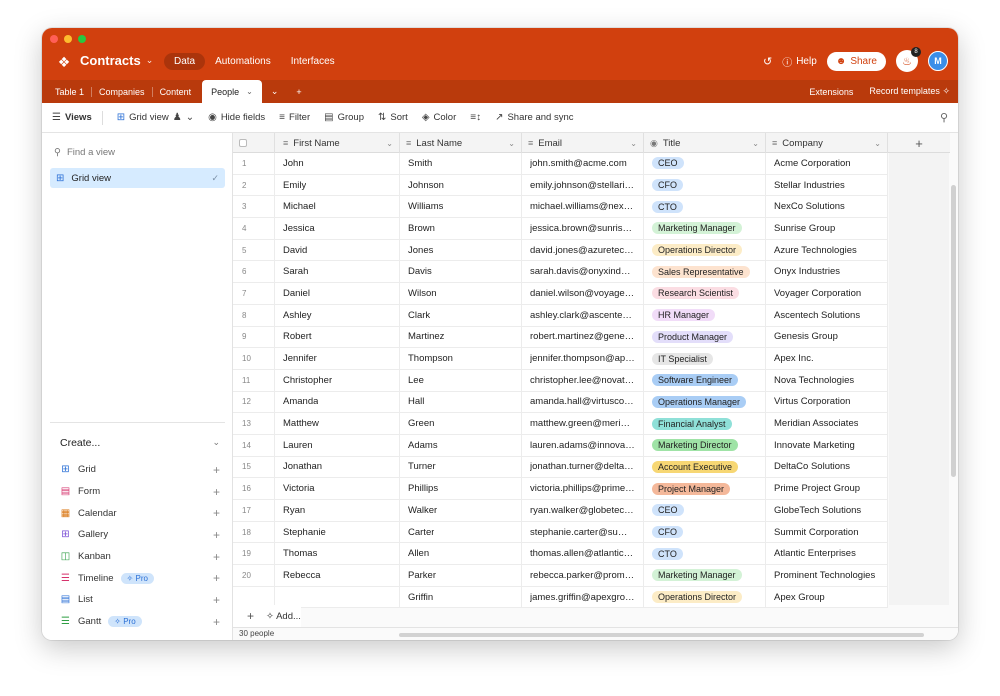 Image resolution: width=1000 pixels, height=696 pixels. I want to click on cell-first-name: Jennifer, so click(337, 358).